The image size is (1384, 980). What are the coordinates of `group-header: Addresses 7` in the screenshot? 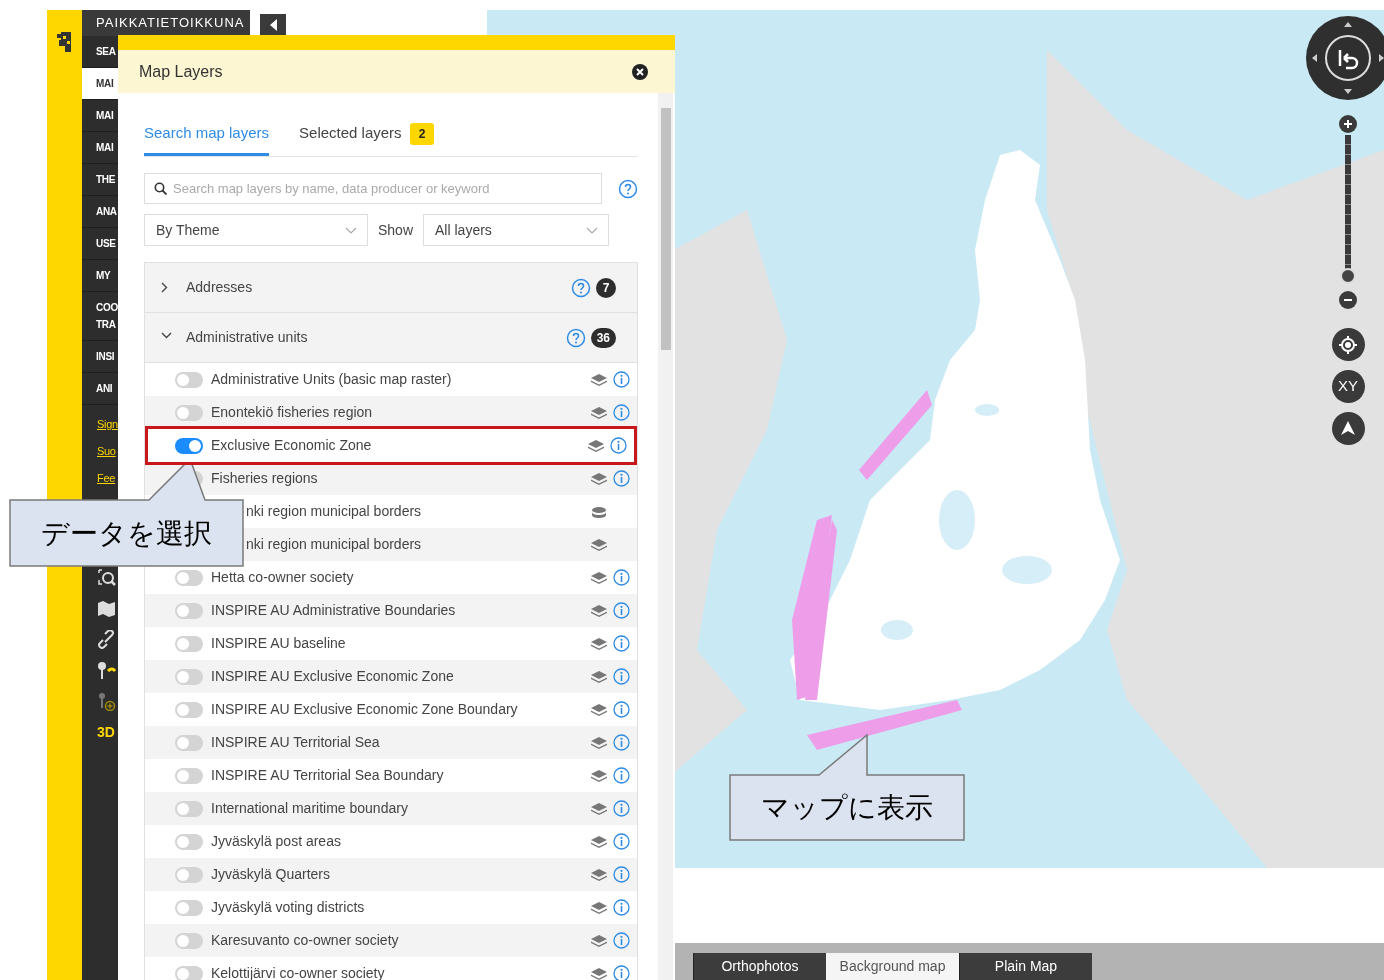 It's located at (391, 288).